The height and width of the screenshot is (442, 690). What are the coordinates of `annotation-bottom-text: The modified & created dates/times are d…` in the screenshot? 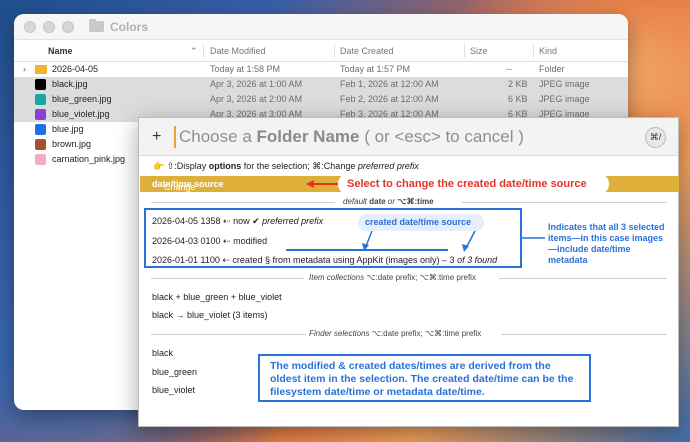 It's located at (424, 378).